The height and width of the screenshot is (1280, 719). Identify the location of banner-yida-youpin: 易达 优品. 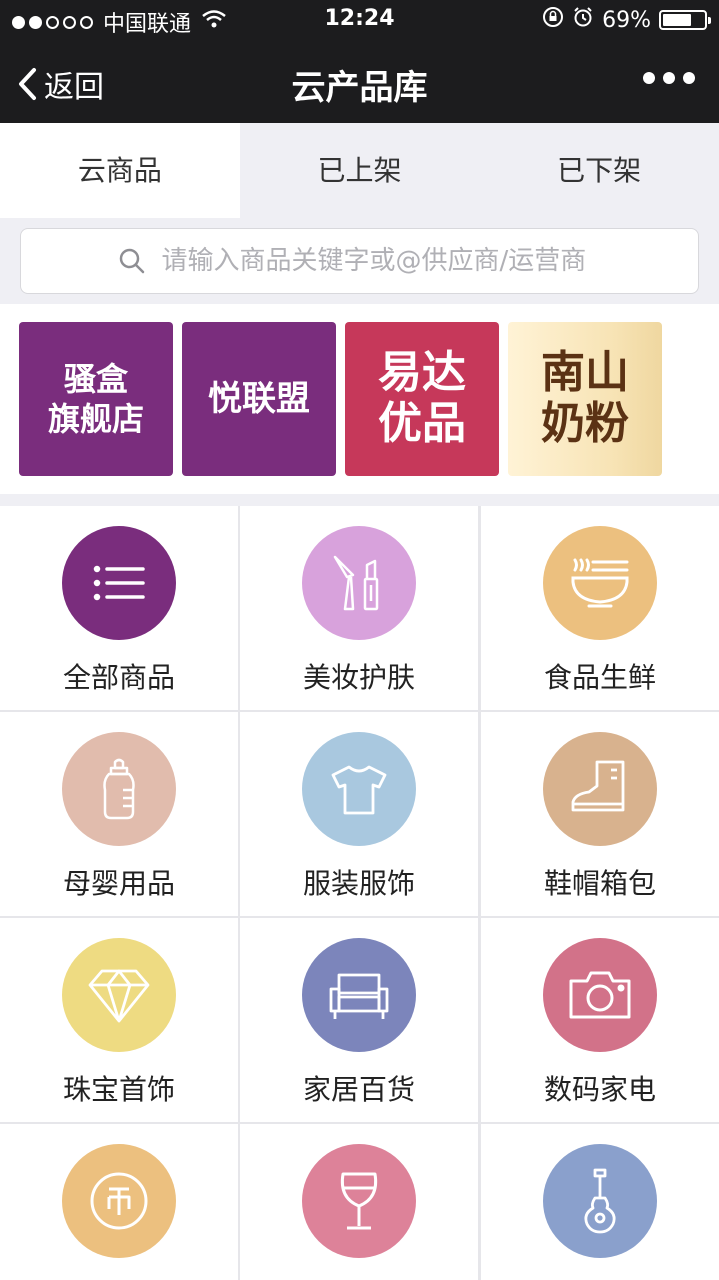
(422, 399).